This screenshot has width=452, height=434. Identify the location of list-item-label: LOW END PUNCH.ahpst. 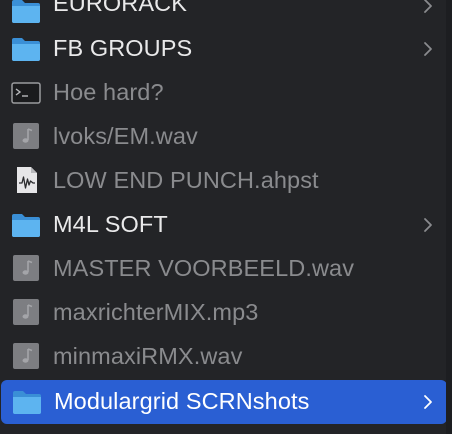
(186, 180).